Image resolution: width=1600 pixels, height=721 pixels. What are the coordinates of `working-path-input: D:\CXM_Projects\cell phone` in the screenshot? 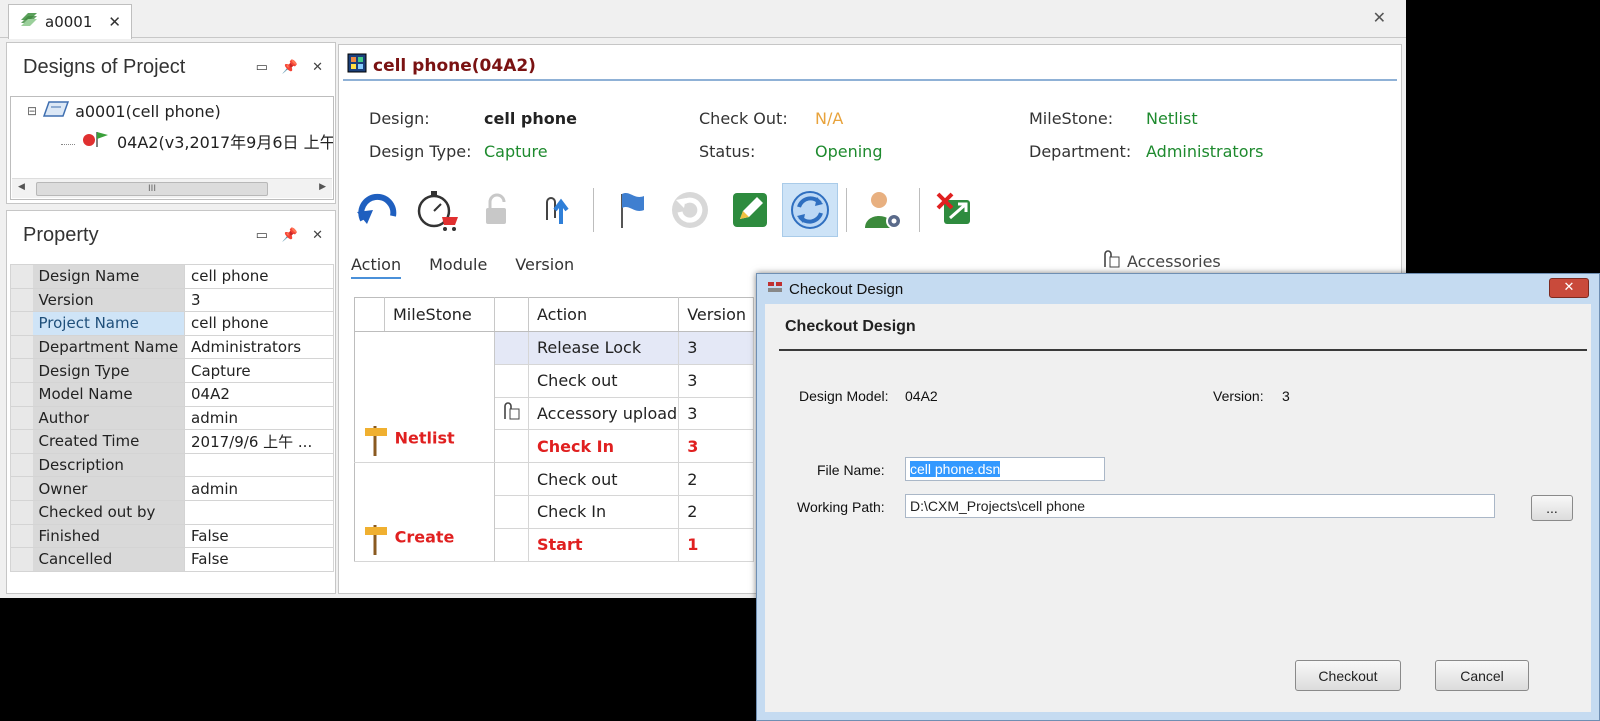 It's located at (1200, 506).